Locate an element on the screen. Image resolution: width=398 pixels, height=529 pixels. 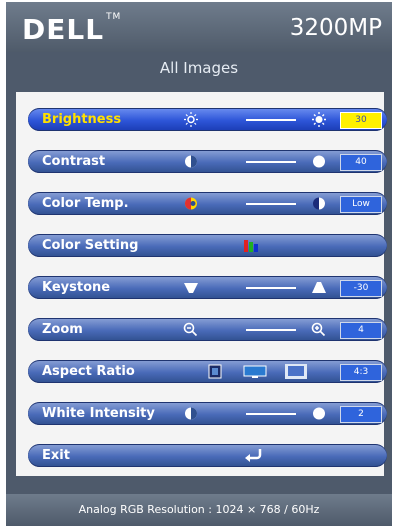
sun-low-icon is located at coordinates (191, 119).